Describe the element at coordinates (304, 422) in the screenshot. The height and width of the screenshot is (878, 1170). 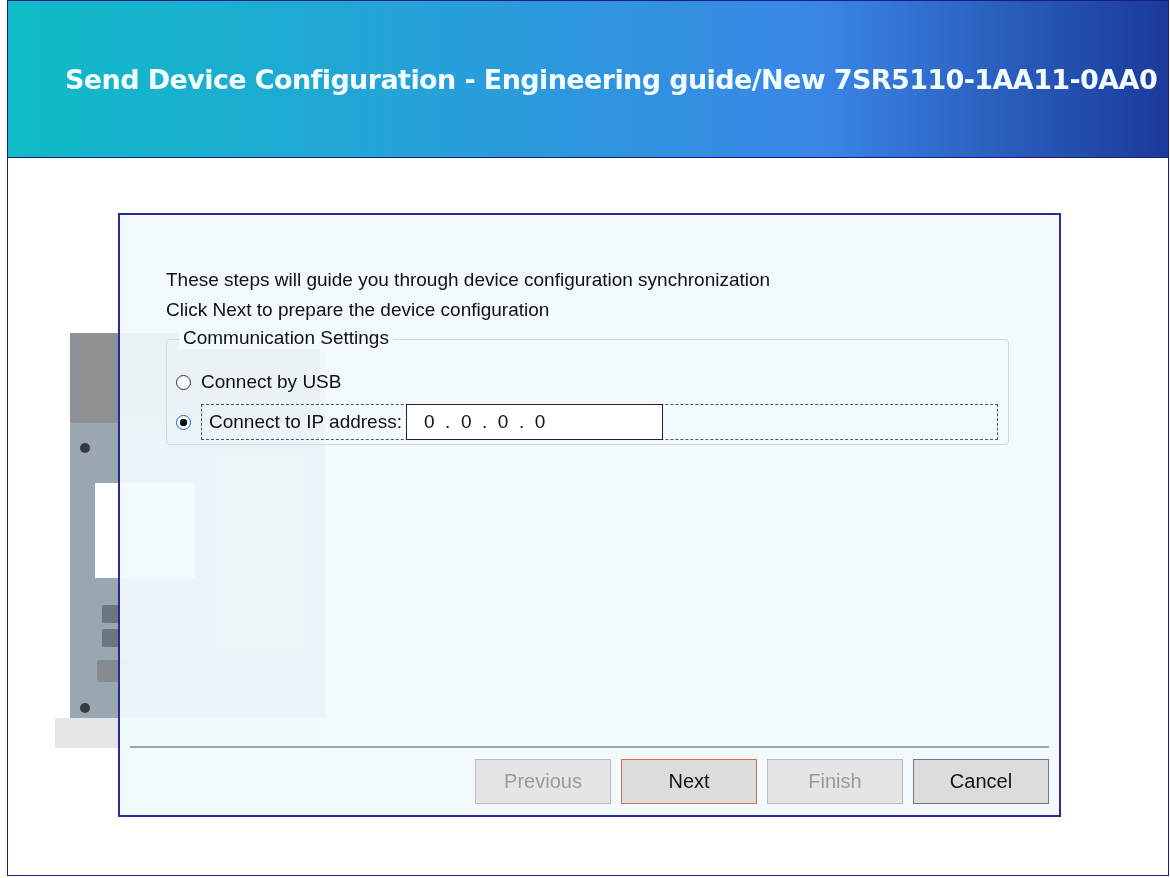
I see `option-label: Connect to IP address:` at that location.